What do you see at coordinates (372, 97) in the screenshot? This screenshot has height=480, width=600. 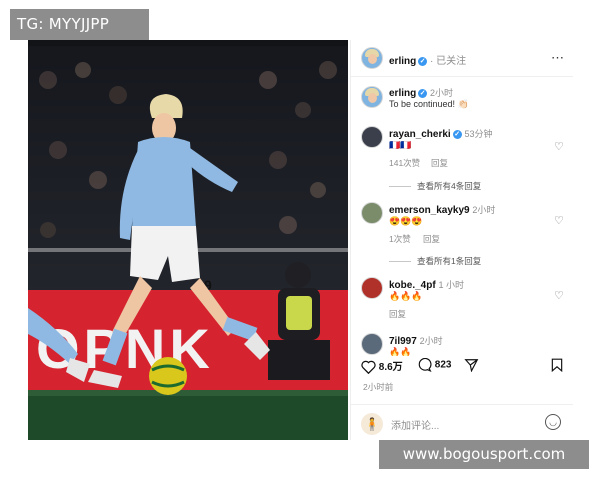 I see `caption-author-avatar` at bounding box center [372, 97].